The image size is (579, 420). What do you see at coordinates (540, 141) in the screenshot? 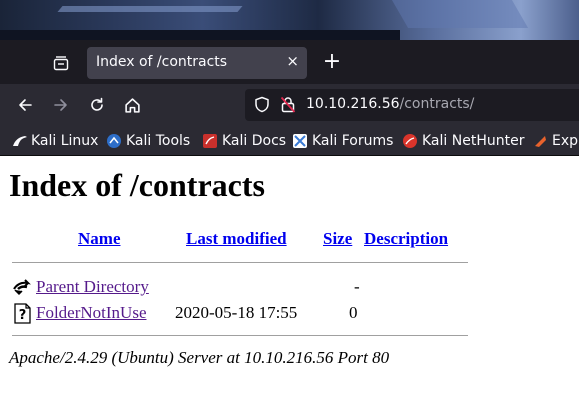
I see `exploit-db-icon` at bounding box center [540, 141].